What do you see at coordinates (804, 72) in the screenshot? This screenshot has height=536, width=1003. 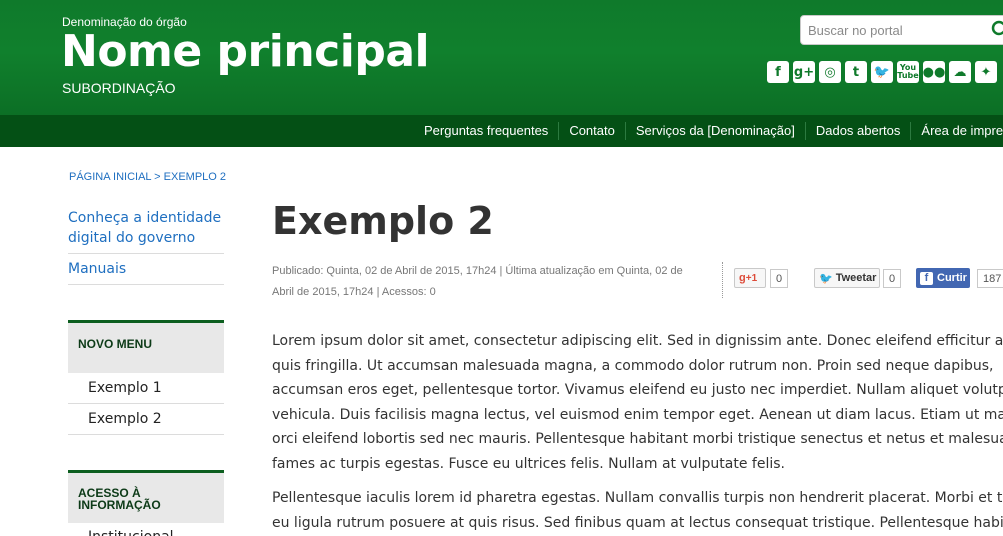 I see `google-plus-icon: g+` at bounding box center [804, 72].